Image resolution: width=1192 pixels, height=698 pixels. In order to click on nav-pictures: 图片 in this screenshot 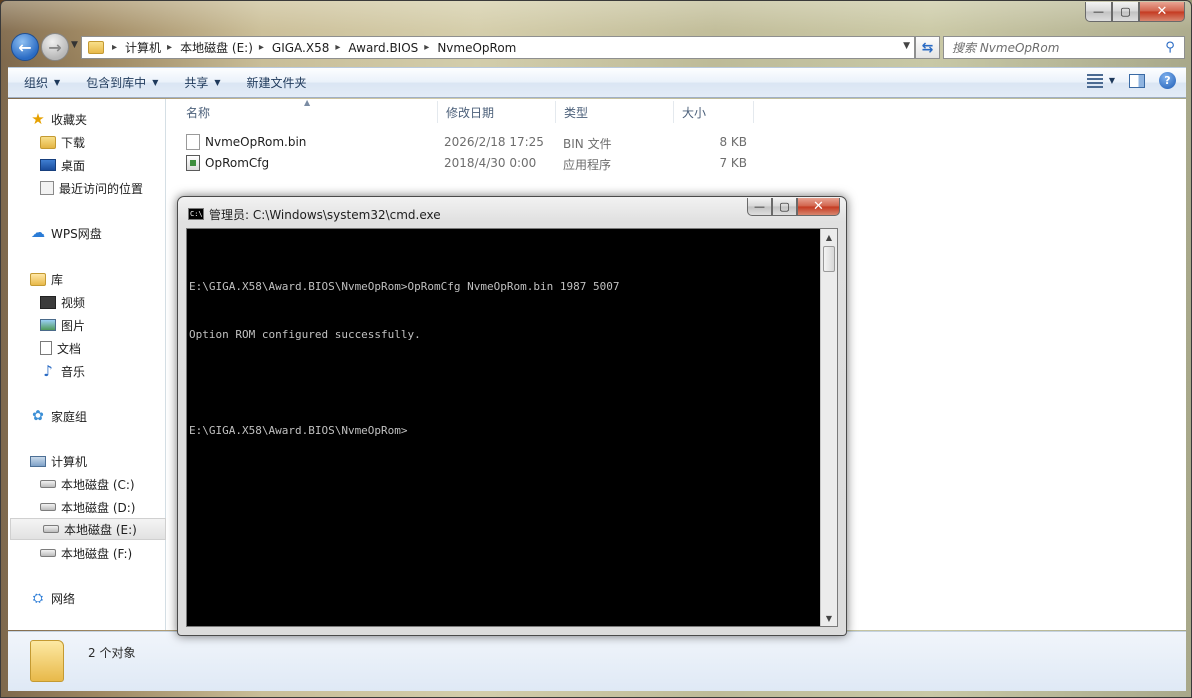, I will do `click(46, 325)`.